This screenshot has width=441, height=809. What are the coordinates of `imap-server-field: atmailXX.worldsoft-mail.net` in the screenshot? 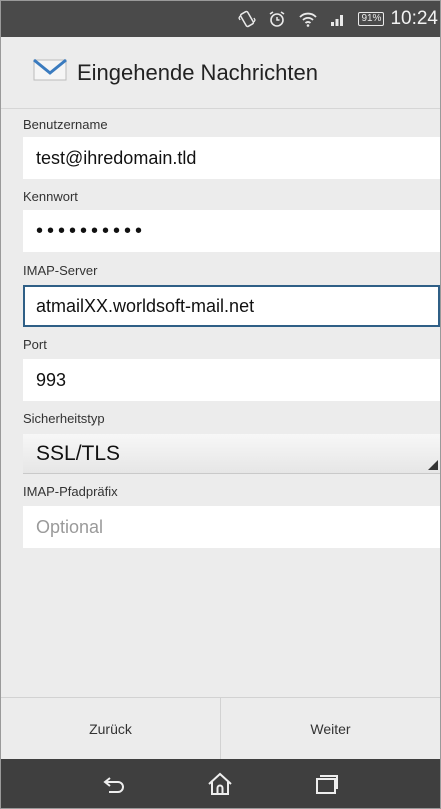 It's located at (231, 306).